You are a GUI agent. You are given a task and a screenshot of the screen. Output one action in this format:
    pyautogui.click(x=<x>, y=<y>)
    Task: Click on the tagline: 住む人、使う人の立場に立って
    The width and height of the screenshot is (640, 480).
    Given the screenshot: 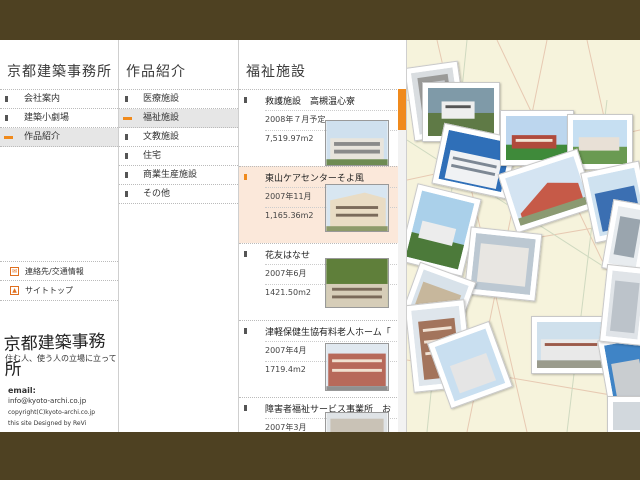 What is the action you would take?
    pyautogui.click(x=61, y=358)
    